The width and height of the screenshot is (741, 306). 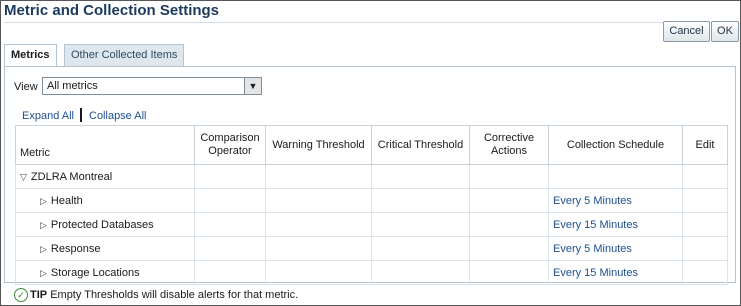 What do you see at coordinates (124, 55) in the screenshot?
I see `tab-other-collected-items: Other Collected Items` at bounding box center [124, 55].